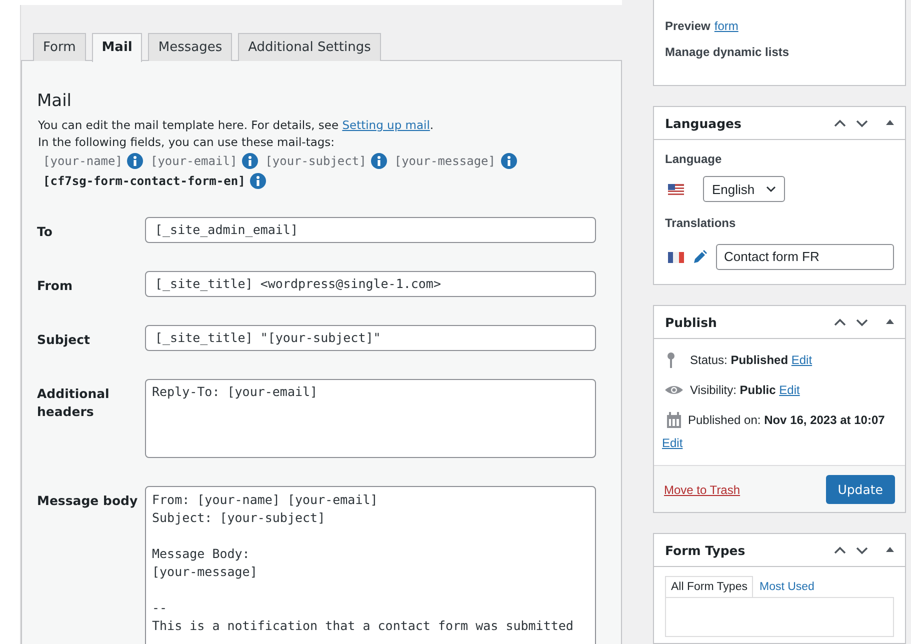 This screenshot has width=911, height=644. What do you see at coordinates (786, 586) in the screenshot?
I see `tab: Most Used` at bounding box center [786, 586].